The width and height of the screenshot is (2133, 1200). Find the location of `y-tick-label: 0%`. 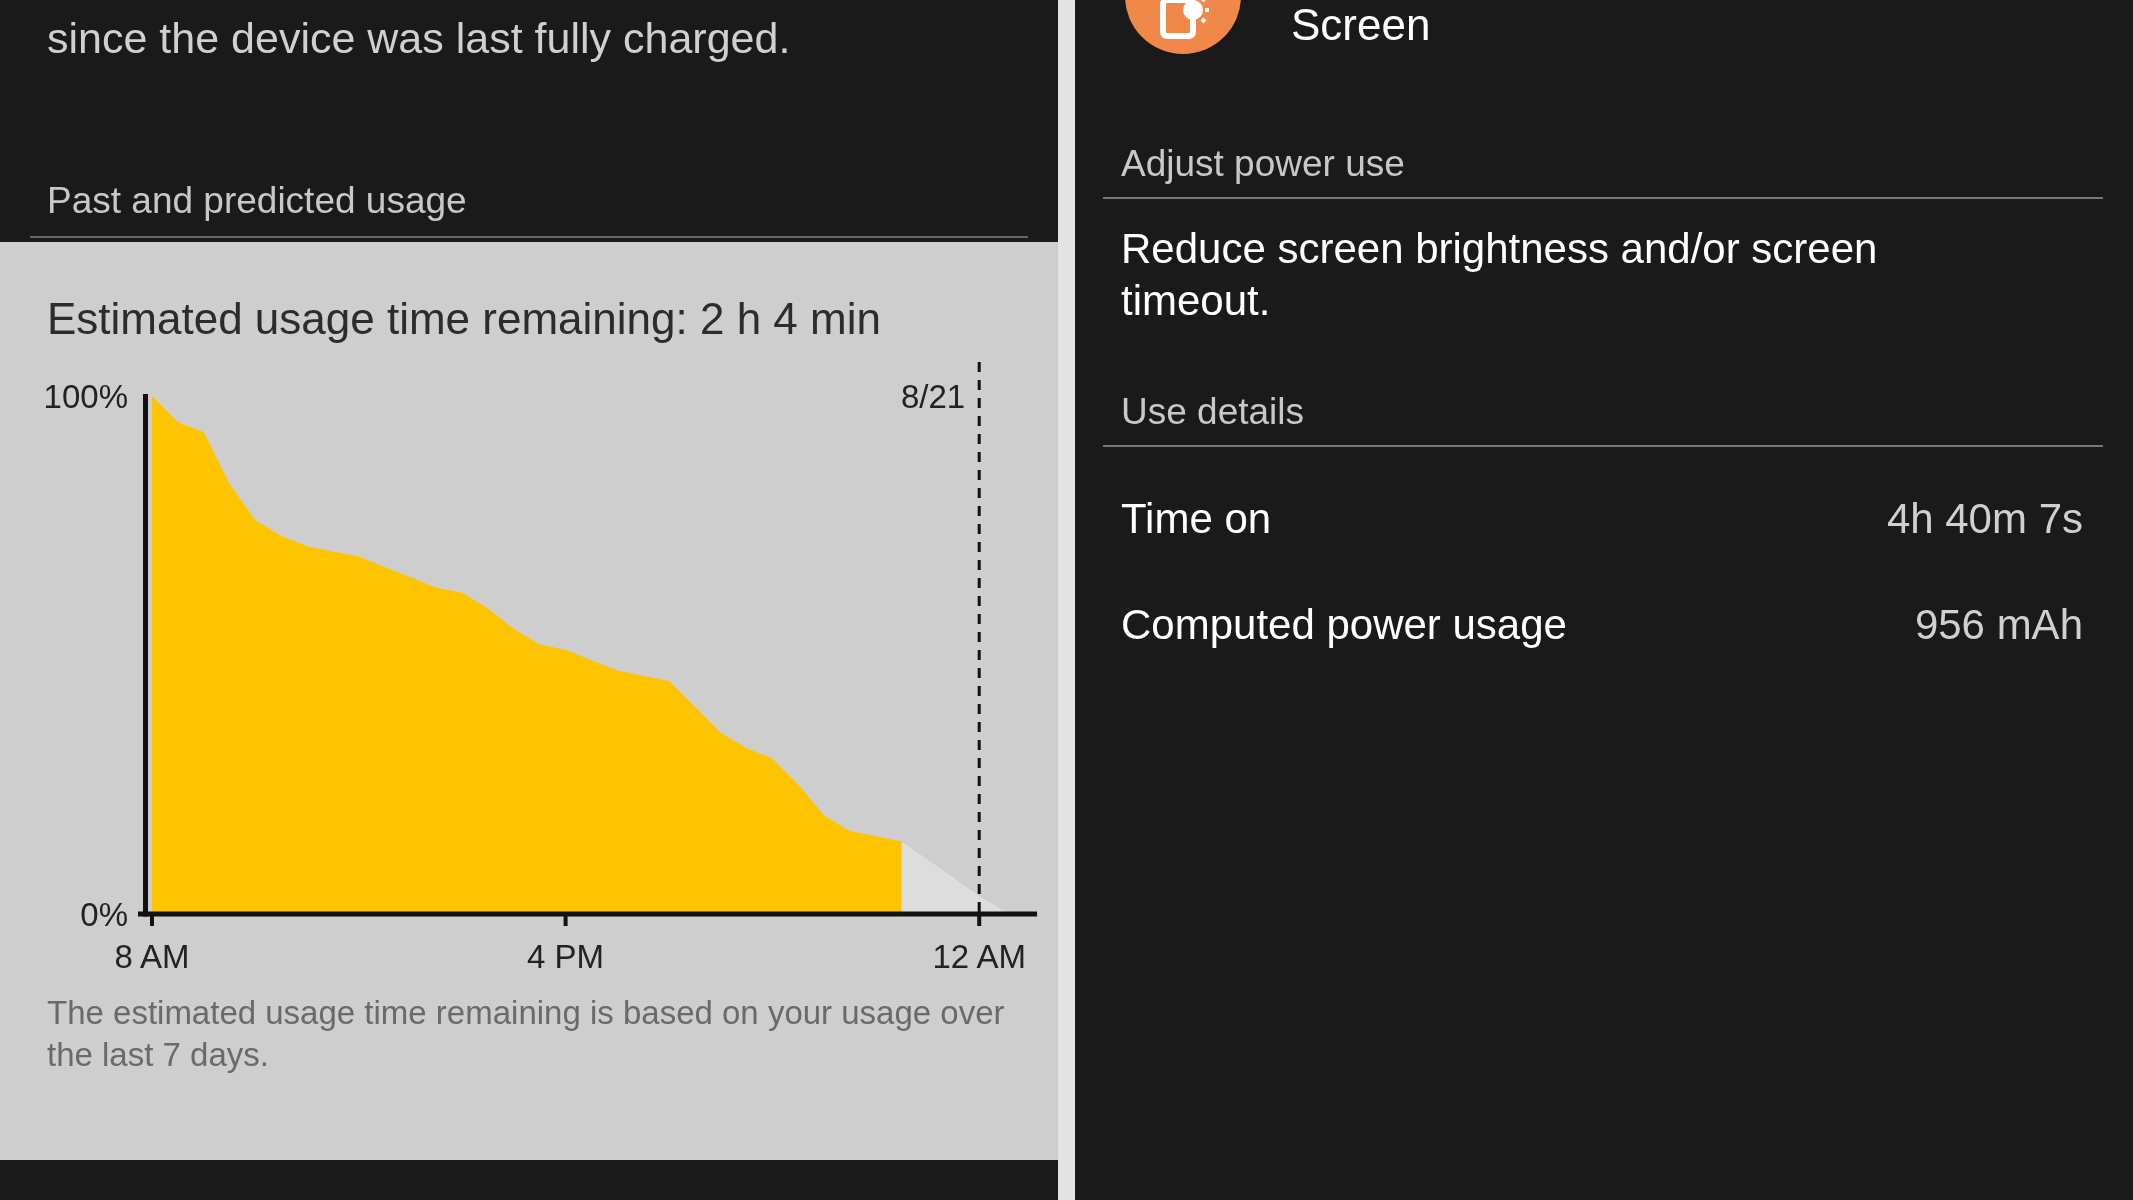

y-tick-label: 0% is located at coordinates (104, 914).